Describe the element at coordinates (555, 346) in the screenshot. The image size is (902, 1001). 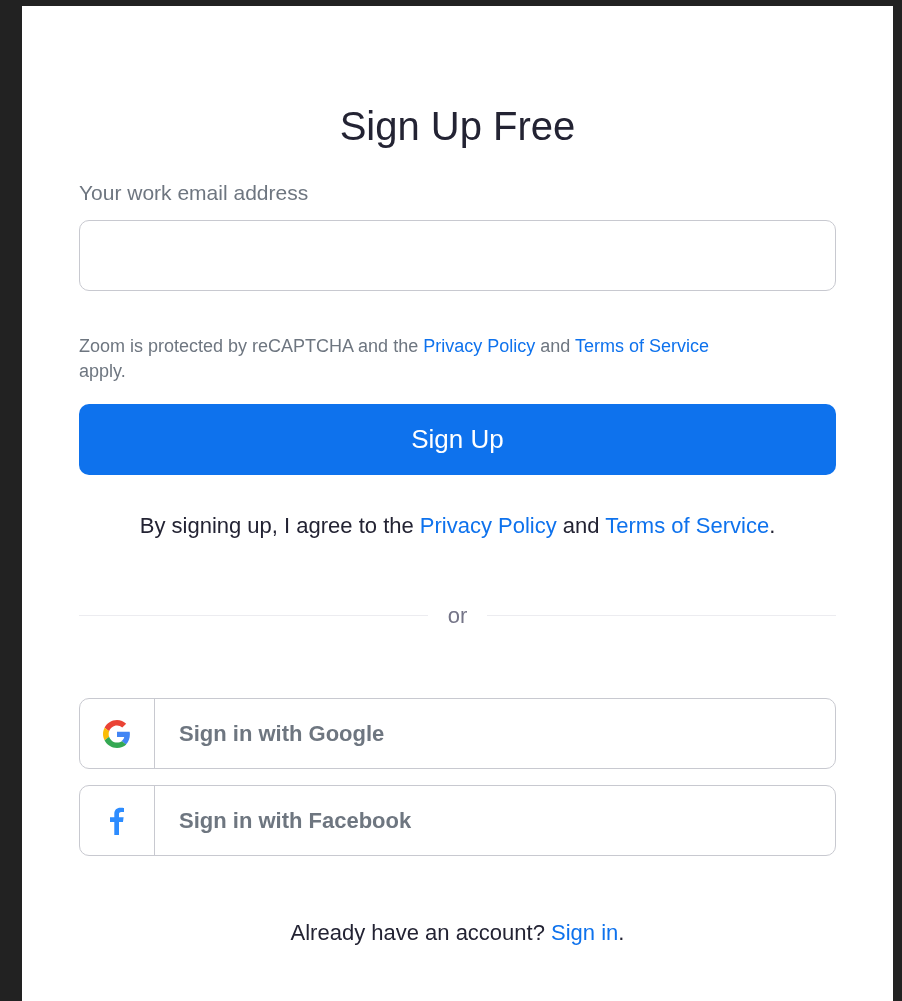
I see `notice-text: and` at that location.